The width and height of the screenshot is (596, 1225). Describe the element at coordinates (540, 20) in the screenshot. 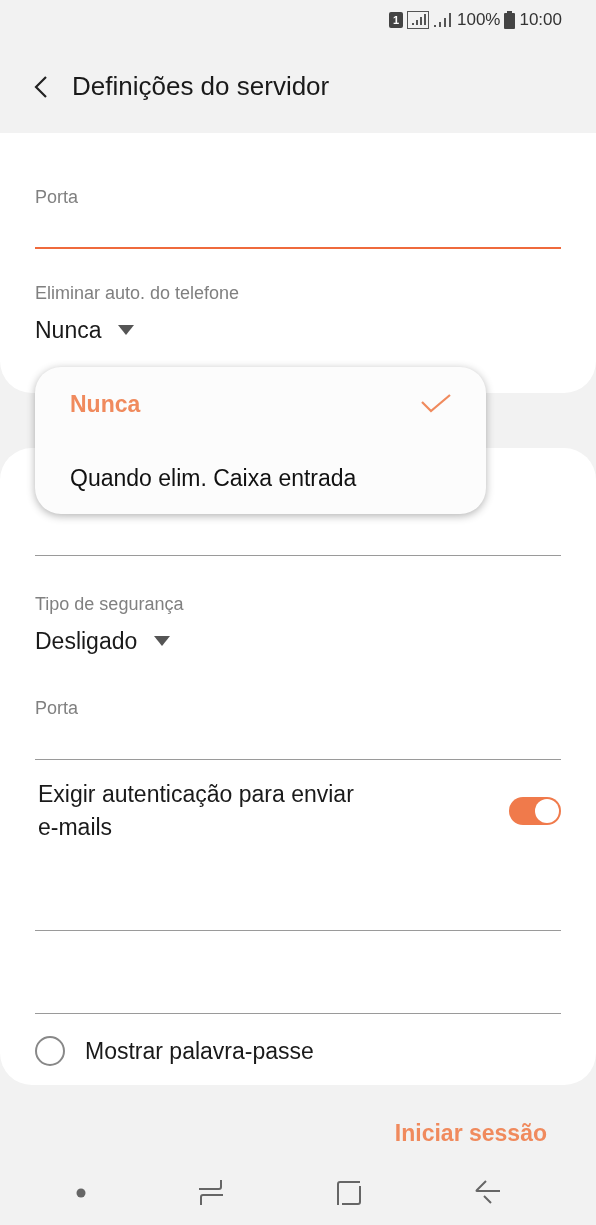

I see `clock-time: 10:00` at that location.